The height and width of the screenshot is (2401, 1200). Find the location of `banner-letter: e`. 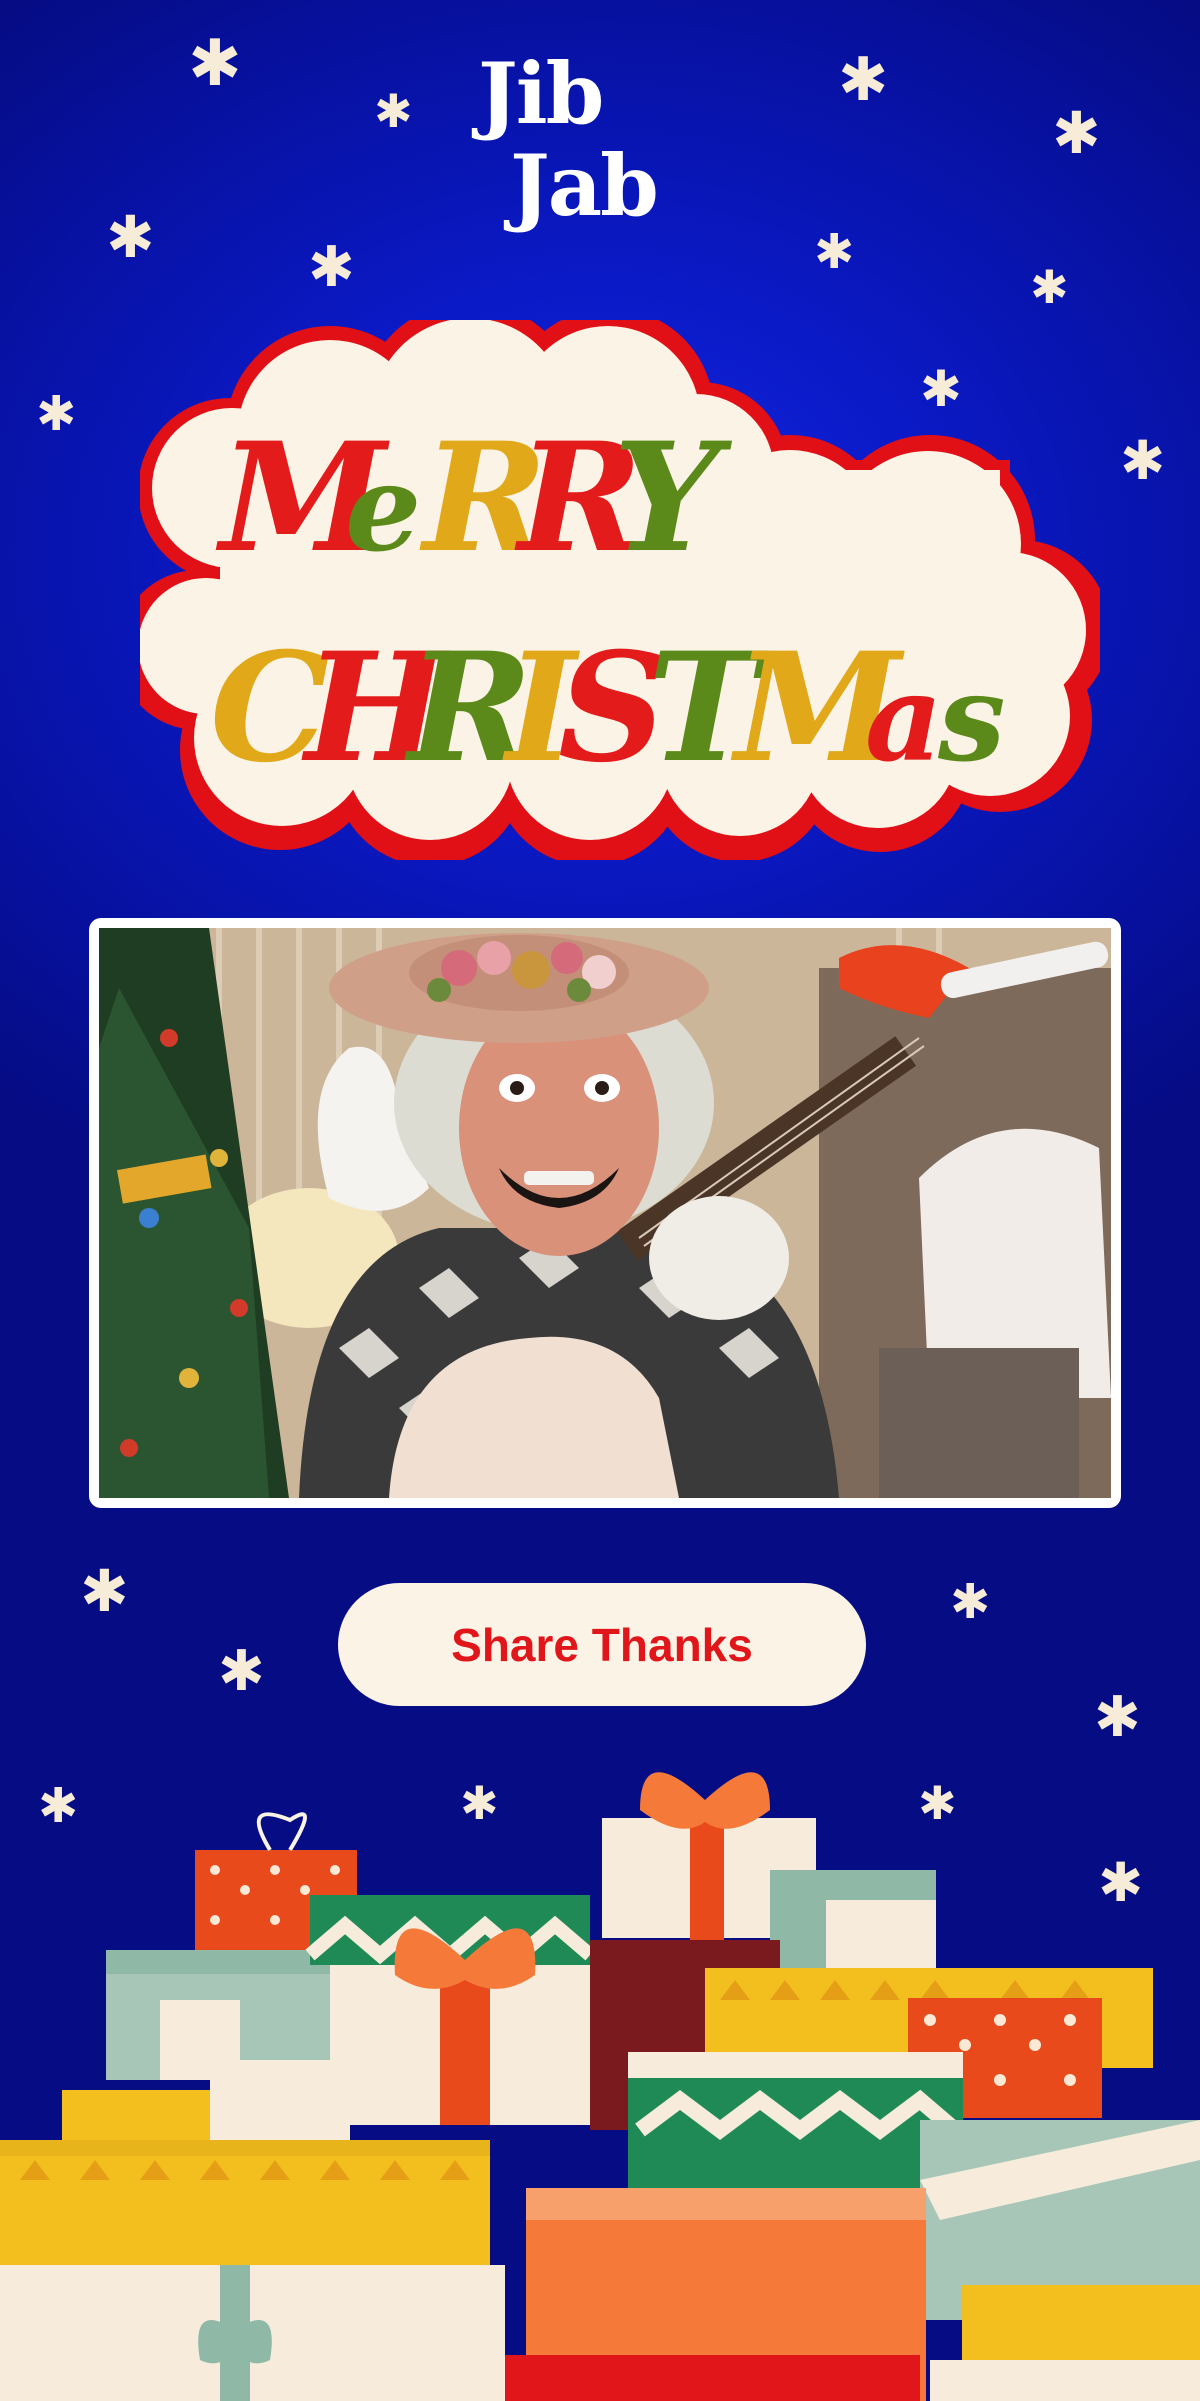

banner-letter: e is located at coordinates (383, 508).